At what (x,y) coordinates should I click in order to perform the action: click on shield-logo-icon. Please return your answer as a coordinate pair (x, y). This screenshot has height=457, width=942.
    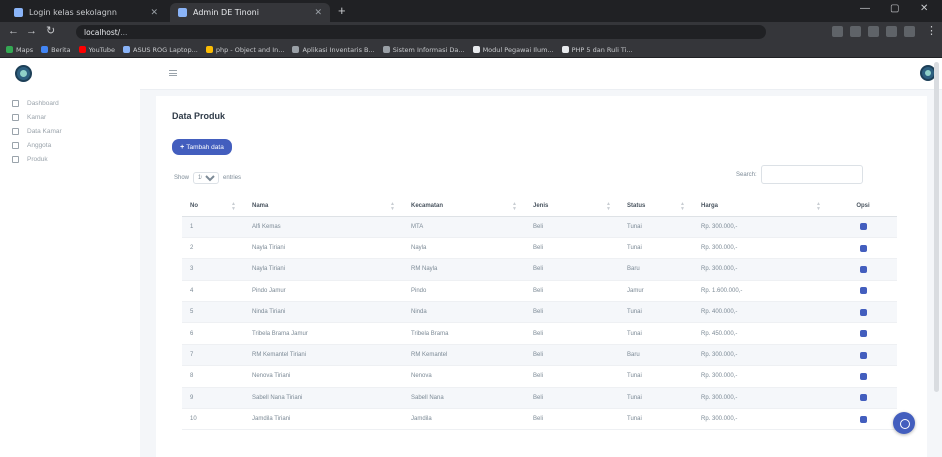
    Looking at the image, I should click on (23, 73).